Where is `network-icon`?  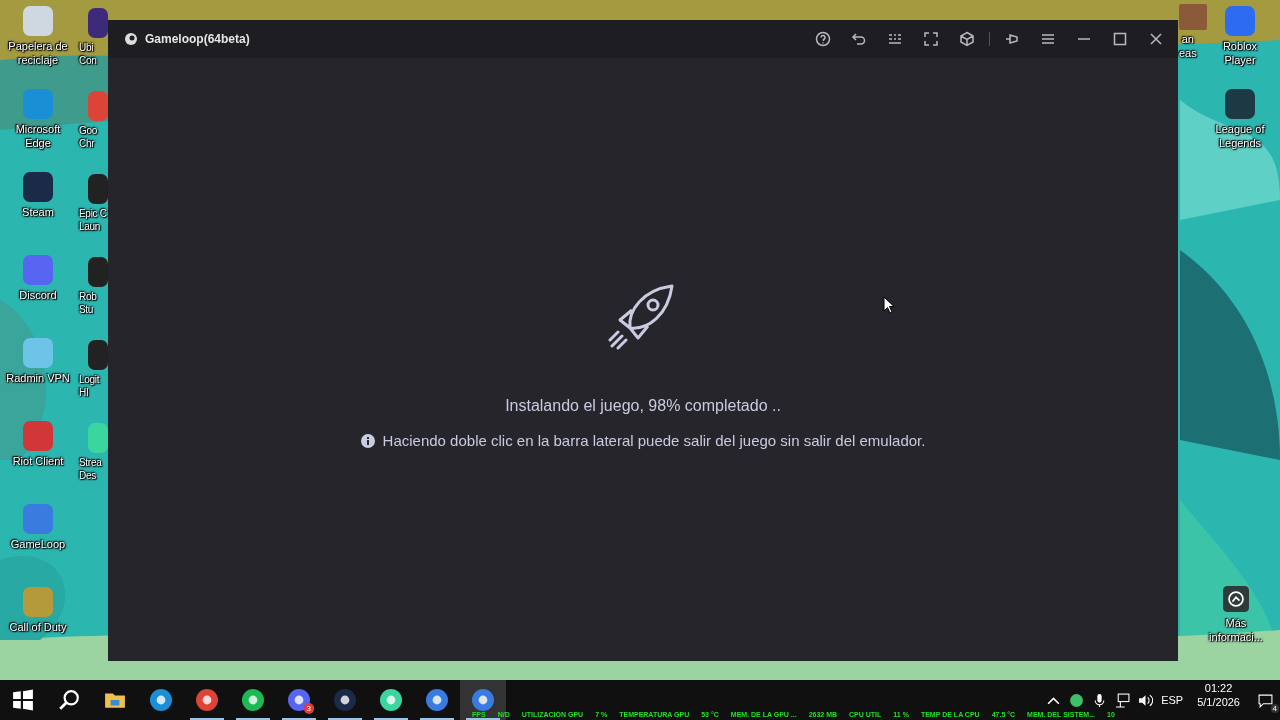
network-icon is located at coordinates (1123, 700).